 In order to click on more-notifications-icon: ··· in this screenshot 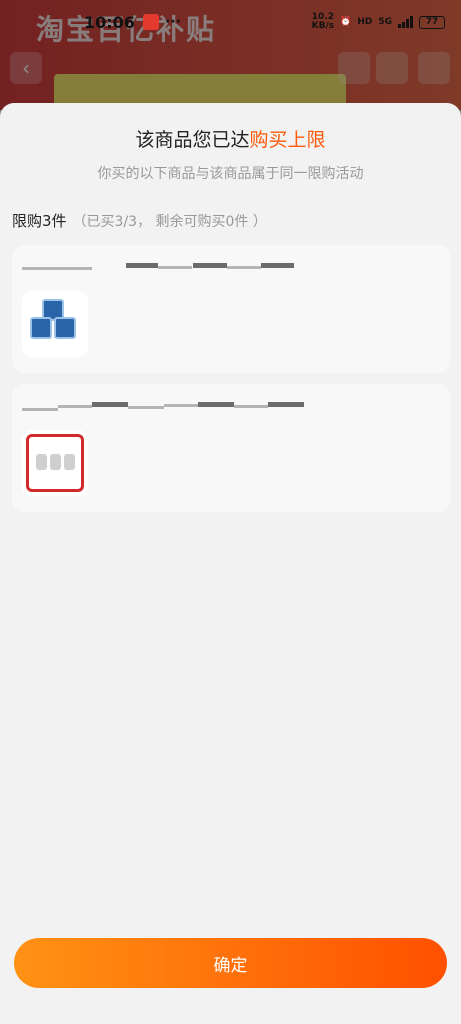, I will do `click(172, 22)`.